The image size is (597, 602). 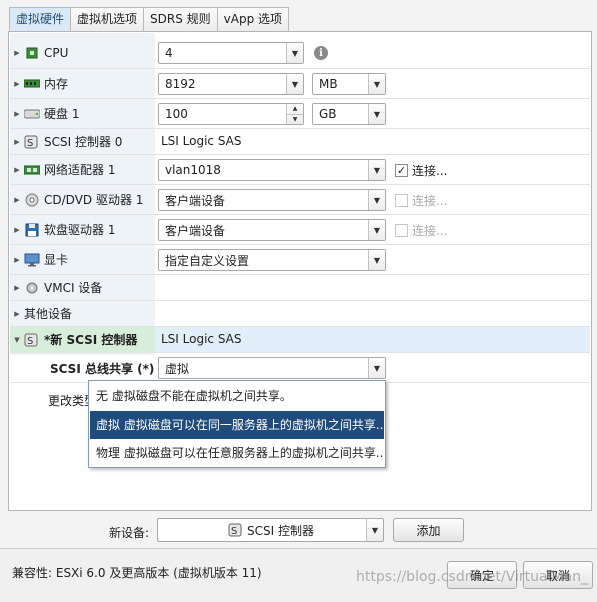 I want to click on network-adapter-label: 网络适配器 1, so click(x=80, y=170).